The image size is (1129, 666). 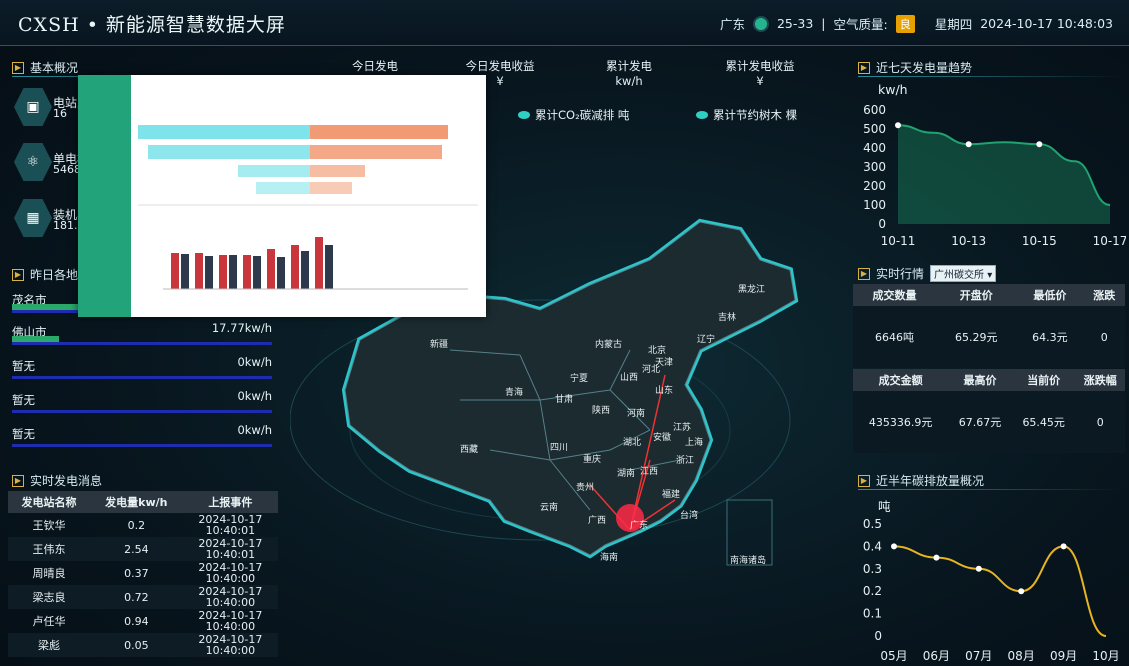 What do you see at coordinates (936, 656) in the screenshot?
I see `x-tick-label: 06月` at bounding box center [936, 656].